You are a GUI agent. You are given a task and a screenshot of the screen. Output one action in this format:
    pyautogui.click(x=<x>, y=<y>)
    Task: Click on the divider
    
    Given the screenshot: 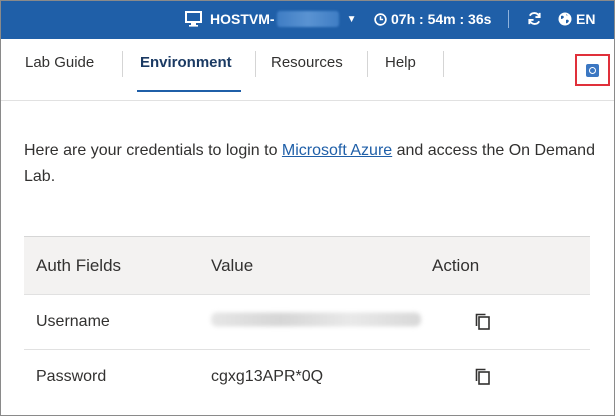 What is the action you would take?
    pyautogui.click(x=508, y=19)
    